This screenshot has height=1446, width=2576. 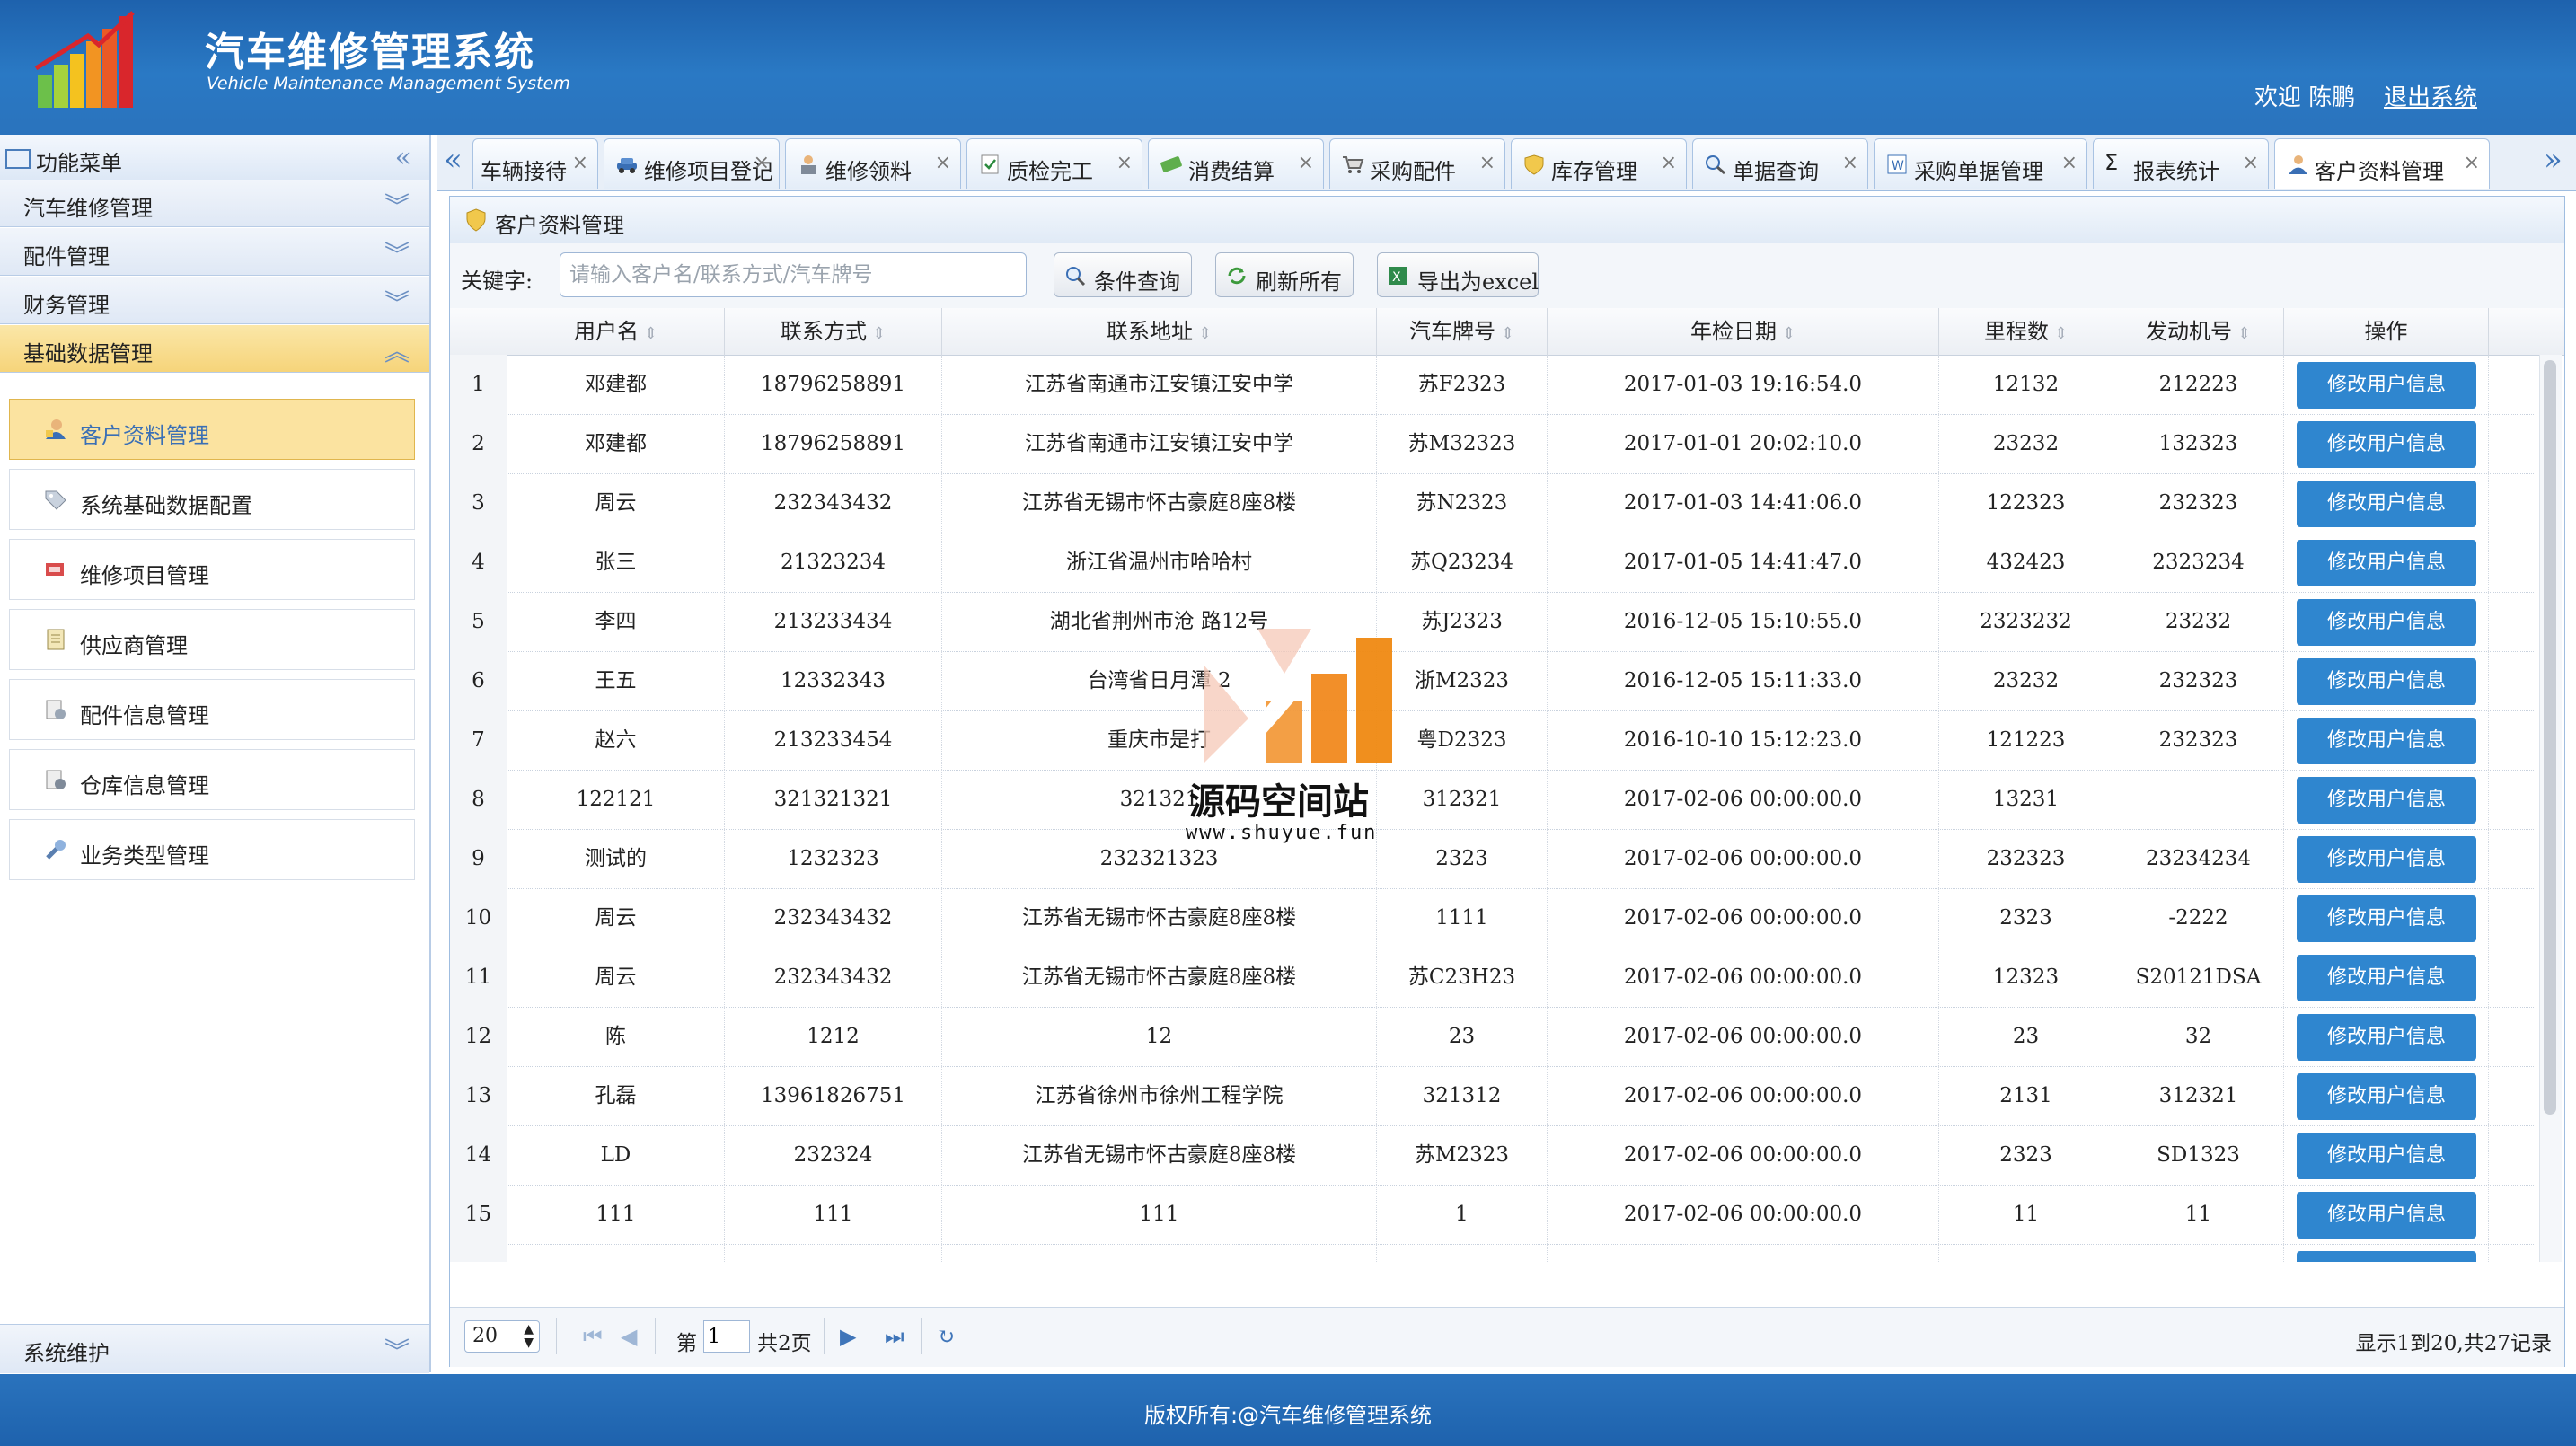 What do you see at coordinates (212, 569) in the screenshot?
I see `sidebar-item-repair-items: 维修项目管理` at bounding box center [212, 569].